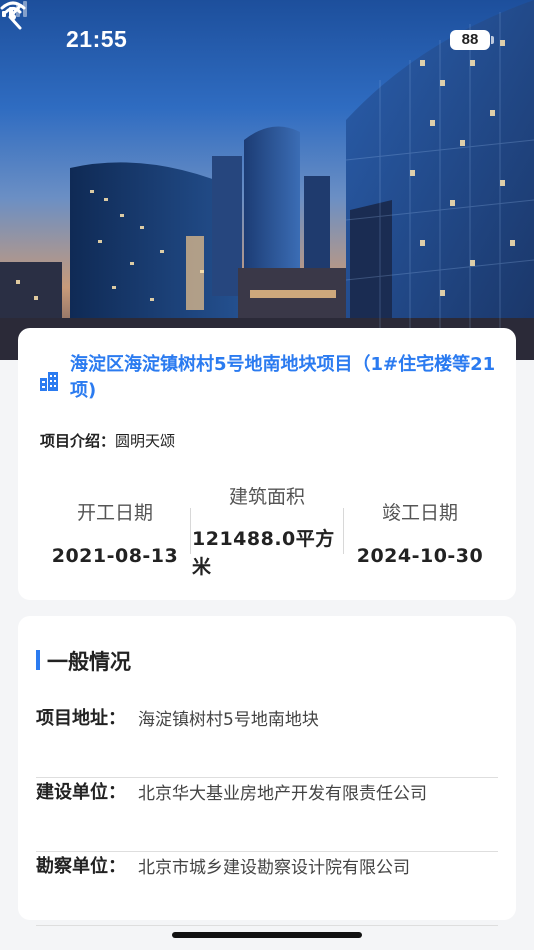  What do you see at coordinates (145, 441) in the screenshot?
I see `intro-value: 圆明天颂` at bounding box center [145, 441].